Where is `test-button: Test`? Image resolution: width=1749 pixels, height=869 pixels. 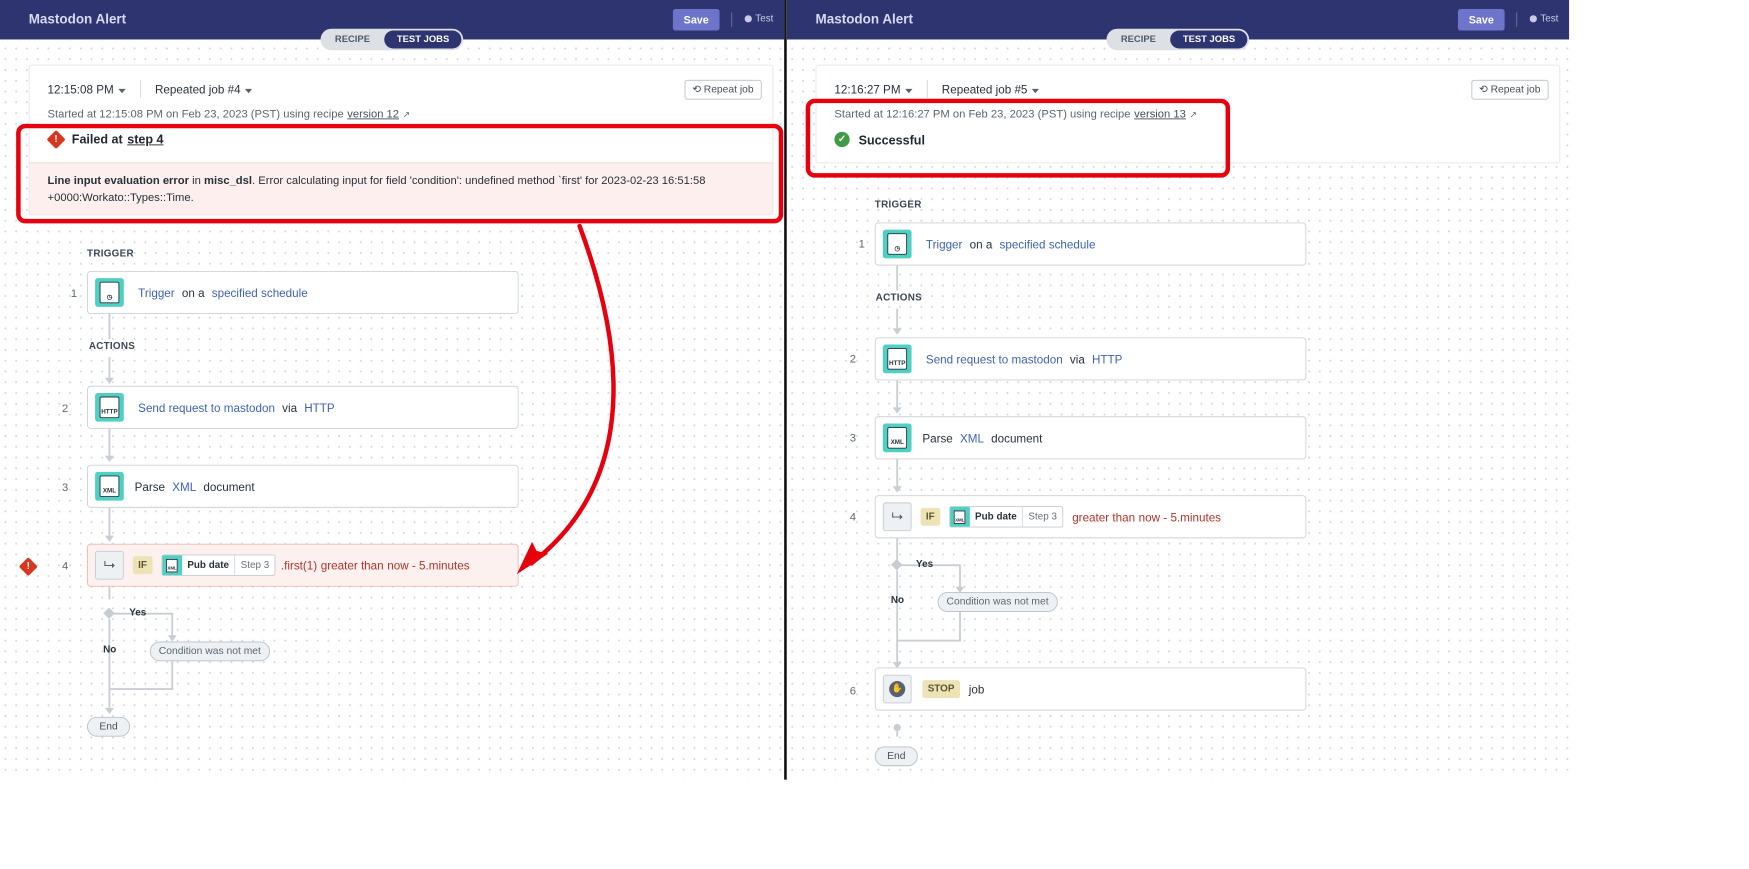
test-button: Test is located at coordinates (1544, 19).